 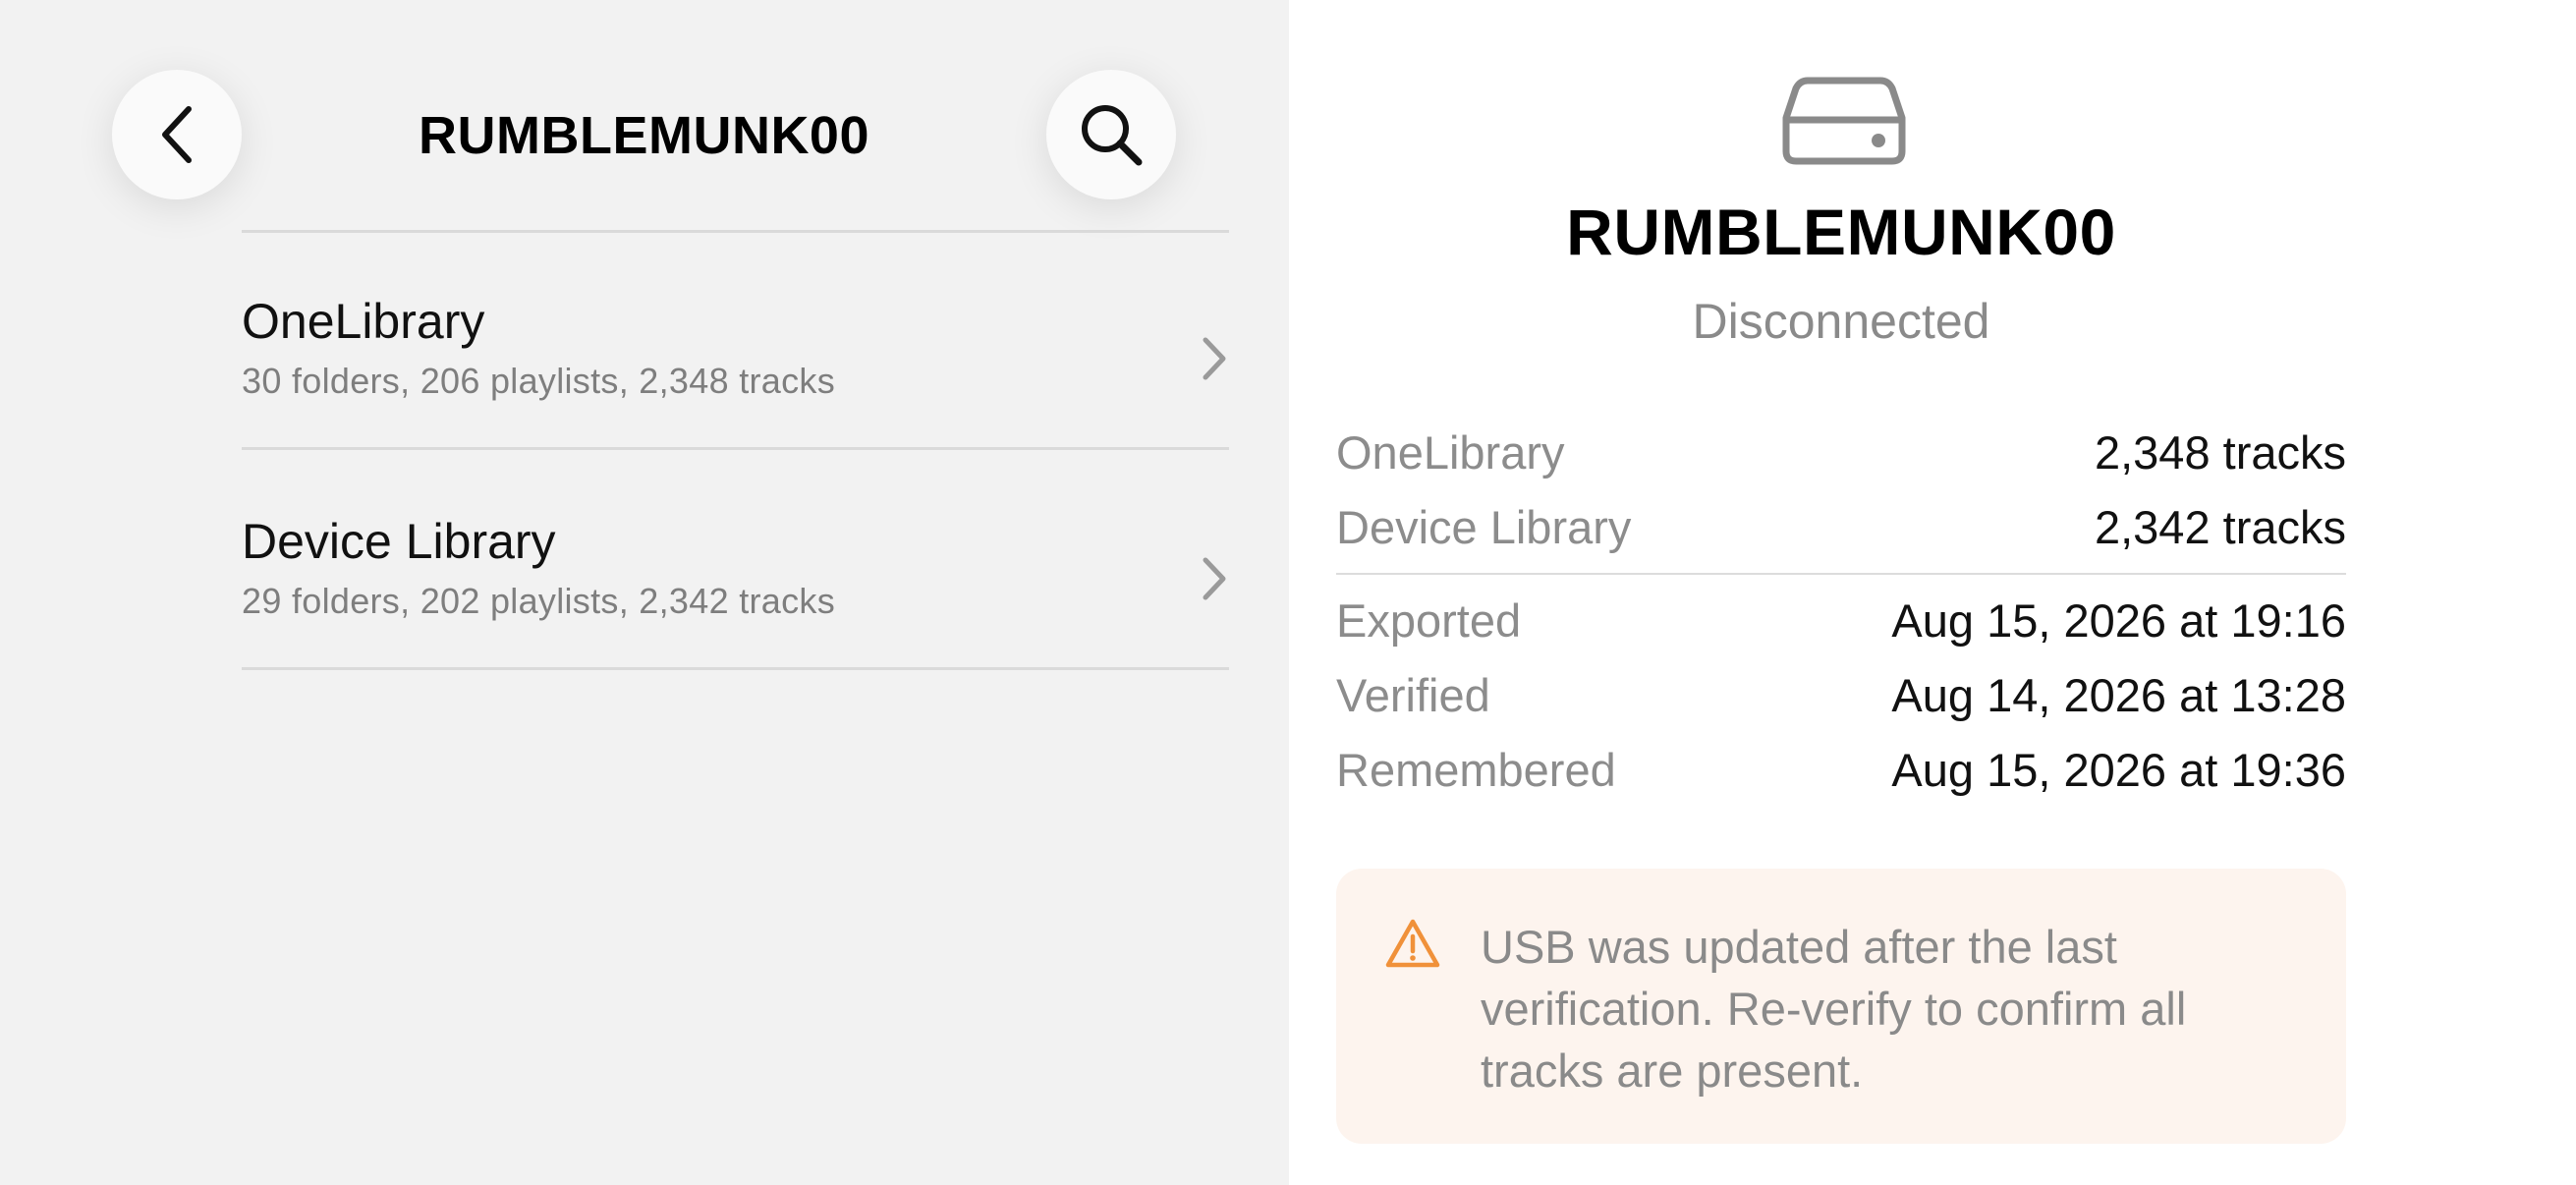 I want to click on date-row-remembered: Remembered Aug 15, 2026 at 19:36, so click(x=1841, y=771).